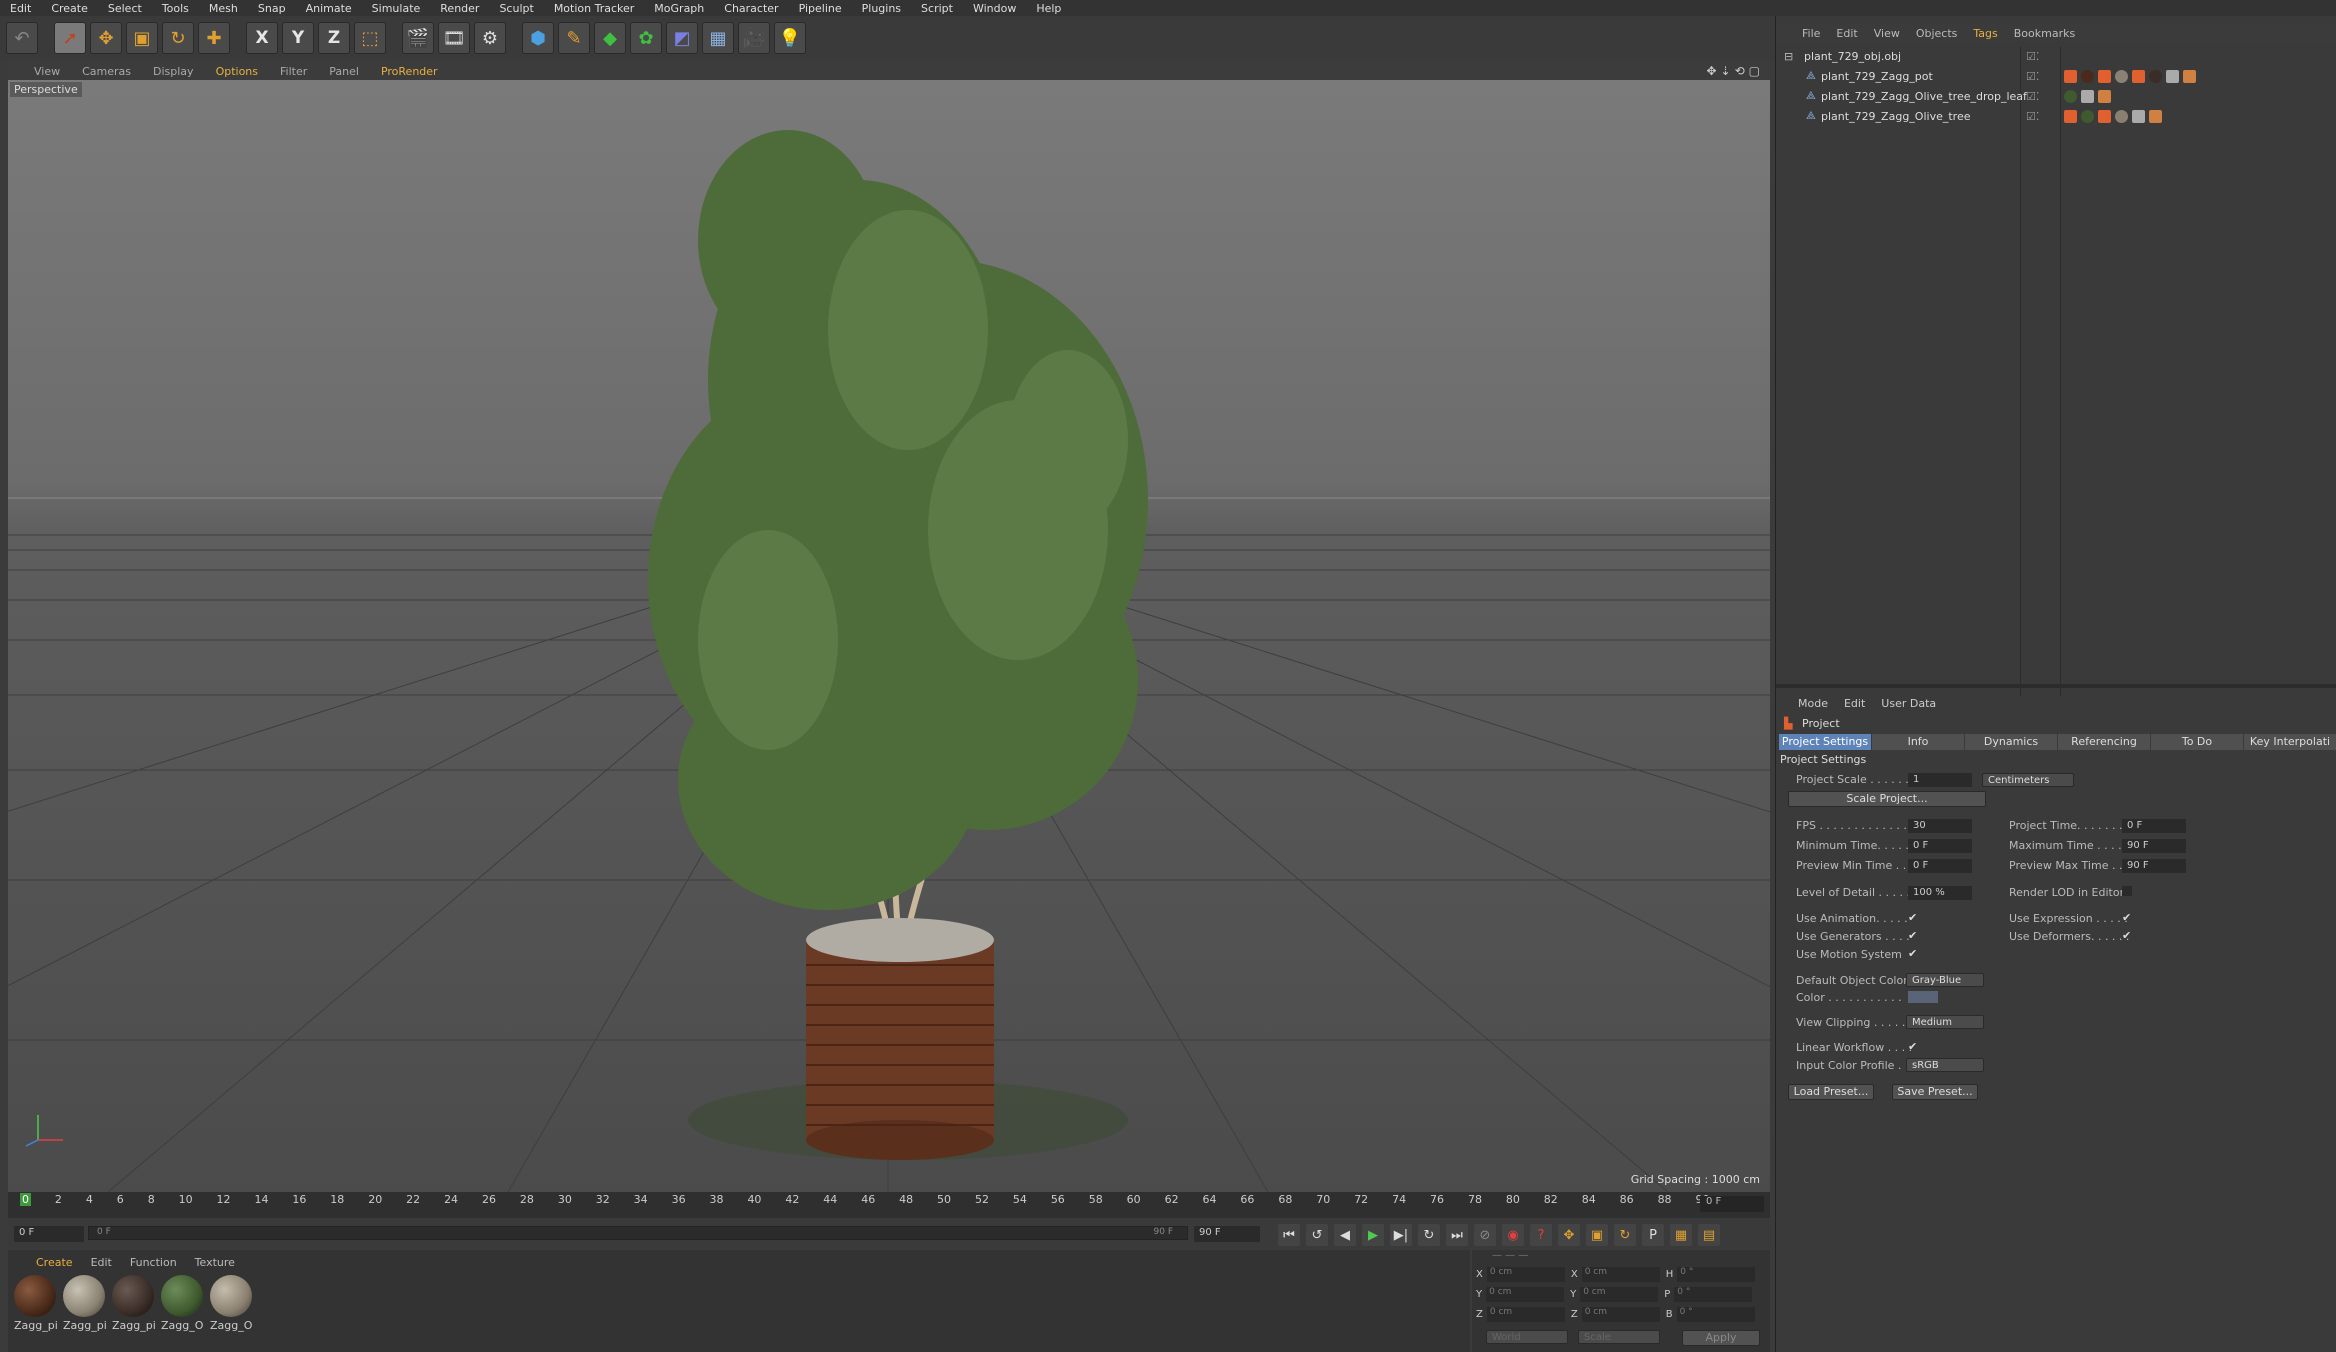 Image resolution: width=2336 pixels, height=1352 pixels. I want to click on y-axis-lock-icon: Y, so click(298, 38).